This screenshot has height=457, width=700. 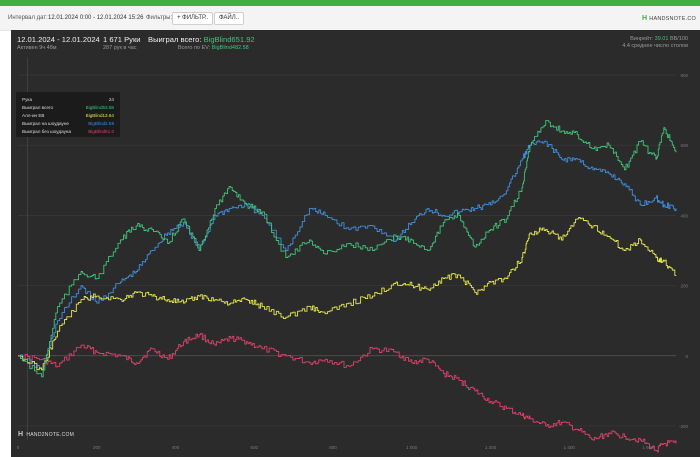 I want to click on y-tick-label: 400, so click(x=684, y=215).